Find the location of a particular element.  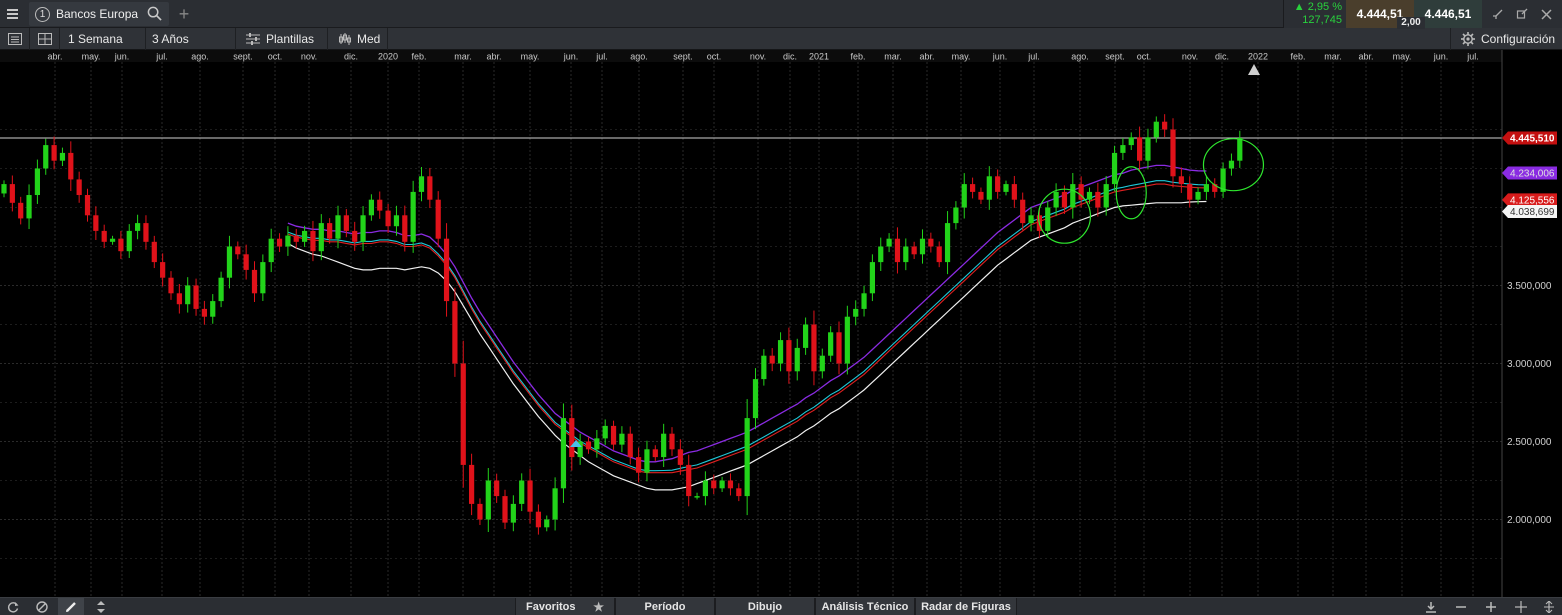

sell-price-button: 4.444,51 2,00 is located at coordinates (1385, 14).